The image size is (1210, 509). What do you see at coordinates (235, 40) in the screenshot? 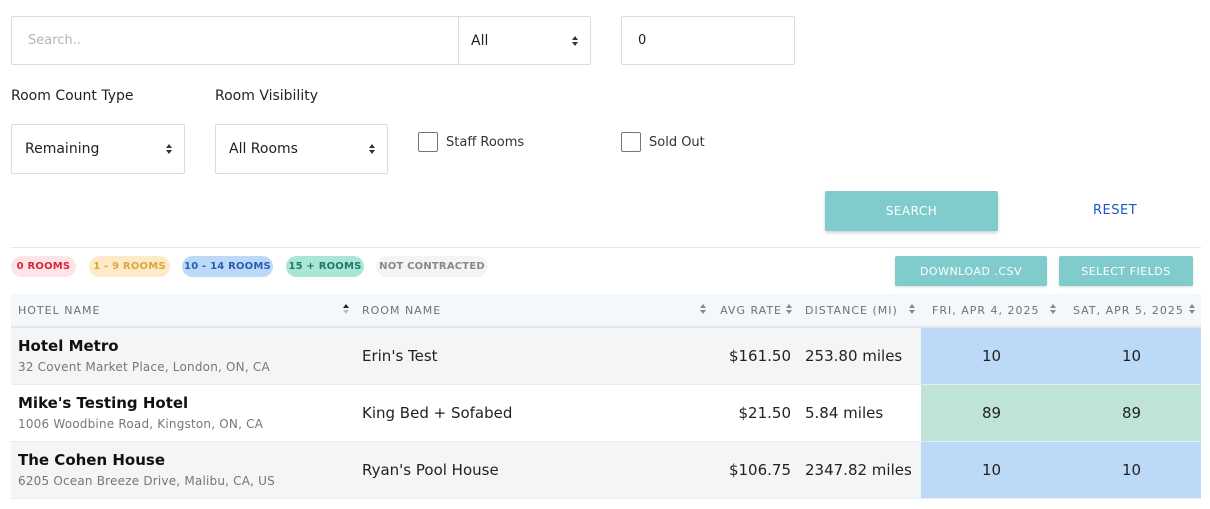
I see `search-input` at bounding box center [235, 40].